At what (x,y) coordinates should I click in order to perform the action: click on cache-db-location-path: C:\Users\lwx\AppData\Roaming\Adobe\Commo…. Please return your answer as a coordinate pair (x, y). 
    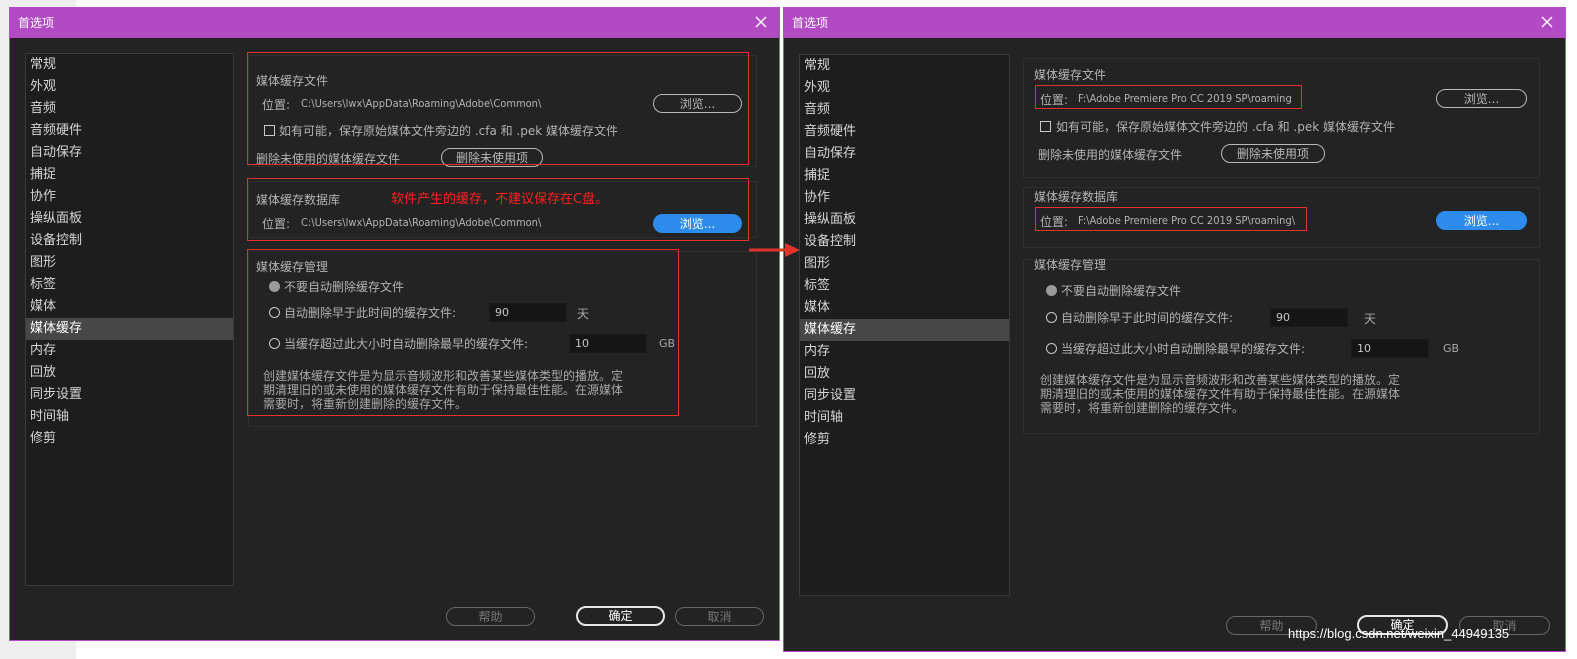
    Looking at the image, I should click on (421, 222).